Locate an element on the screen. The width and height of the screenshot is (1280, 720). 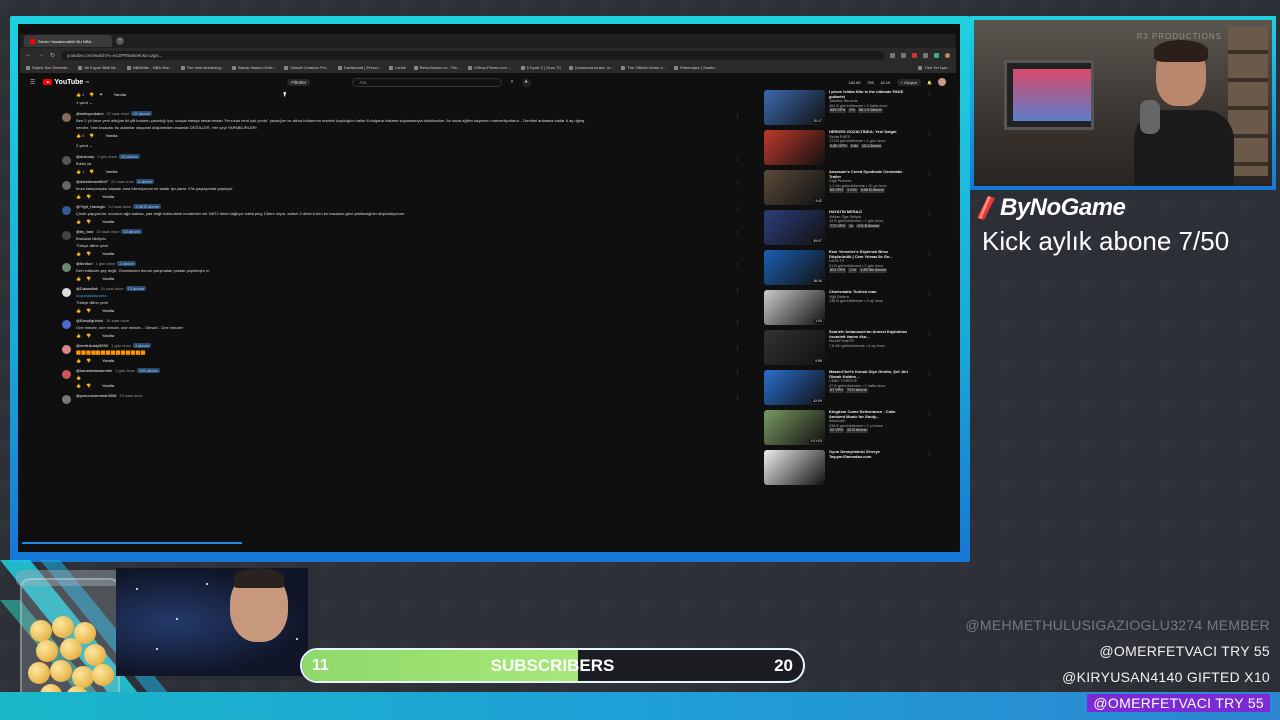
video-thumbnail: 2:01:03 is located at coordinates (794, 427).